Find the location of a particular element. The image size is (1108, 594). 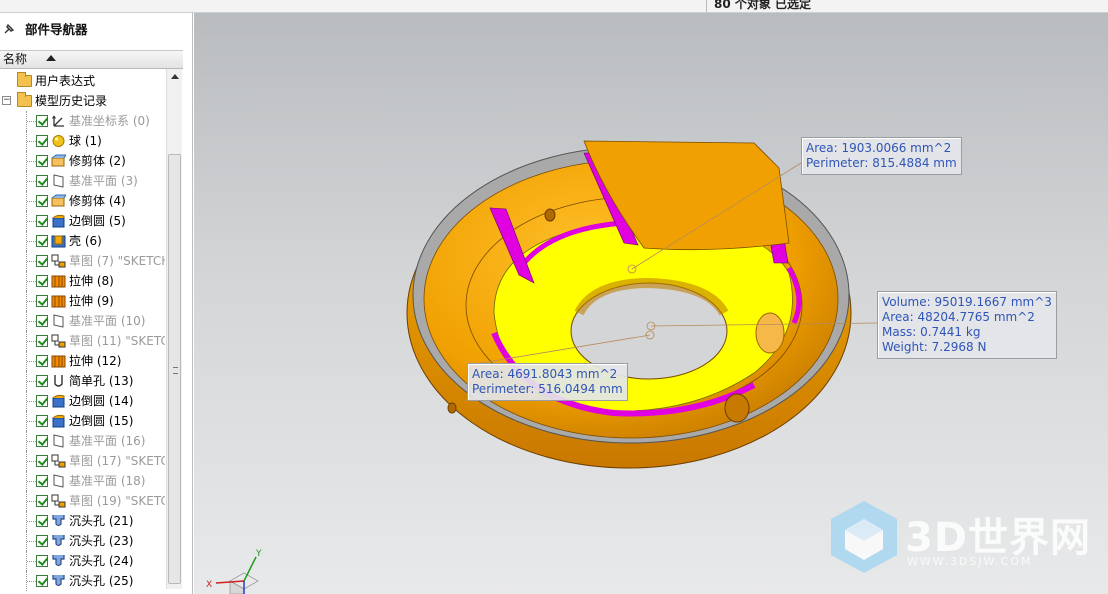

selection-status: 80 个对象 已选定 is located at coordinates (763, 5).